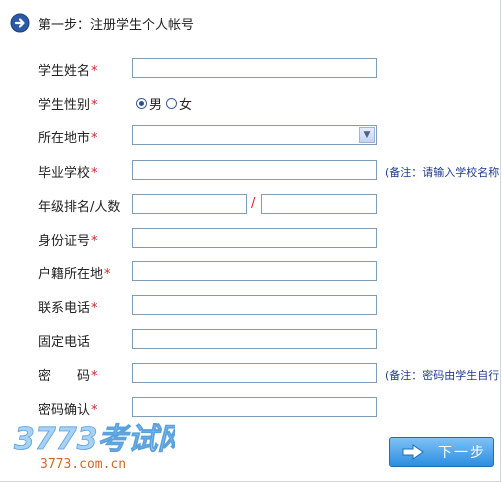 The image size is (502, 483). I want to click on phone-input, so click(254, 305).